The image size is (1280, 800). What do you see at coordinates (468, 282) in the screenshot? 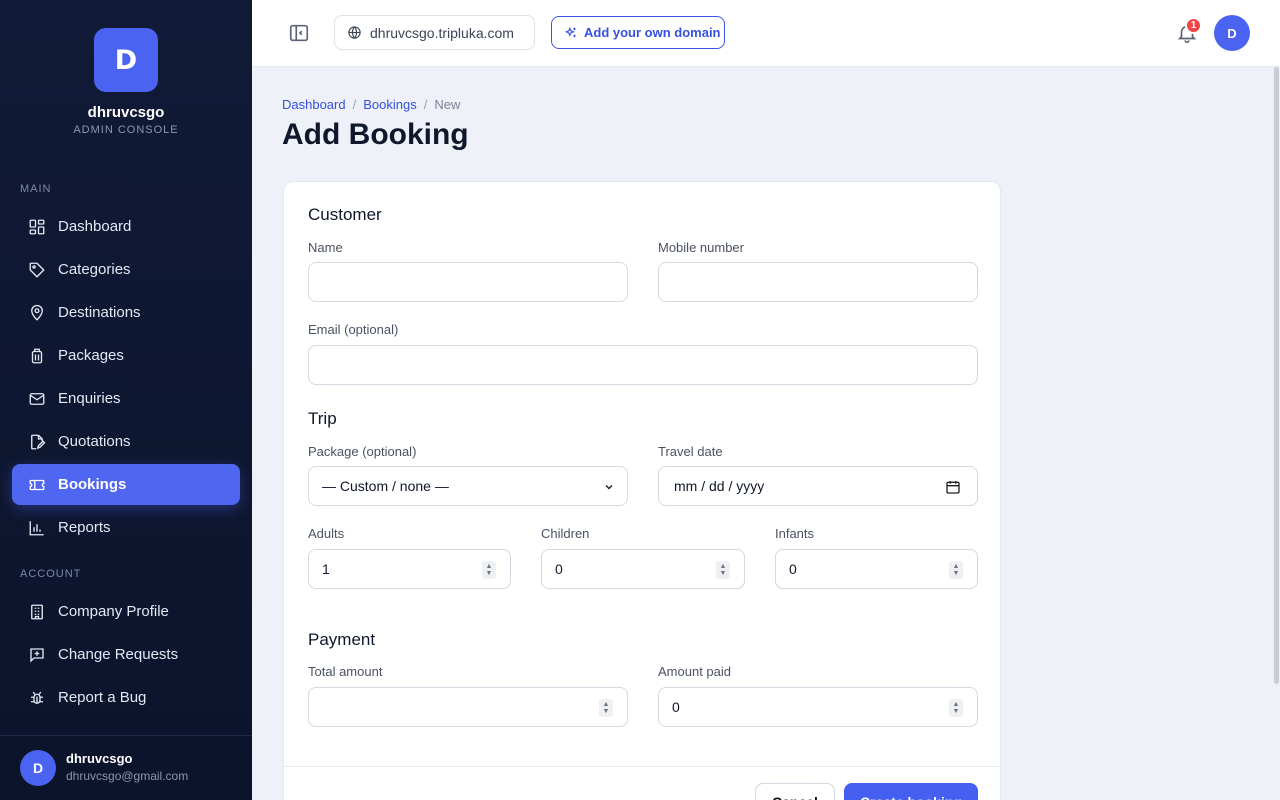
I see `name-input` at bounding box center [468, 282].